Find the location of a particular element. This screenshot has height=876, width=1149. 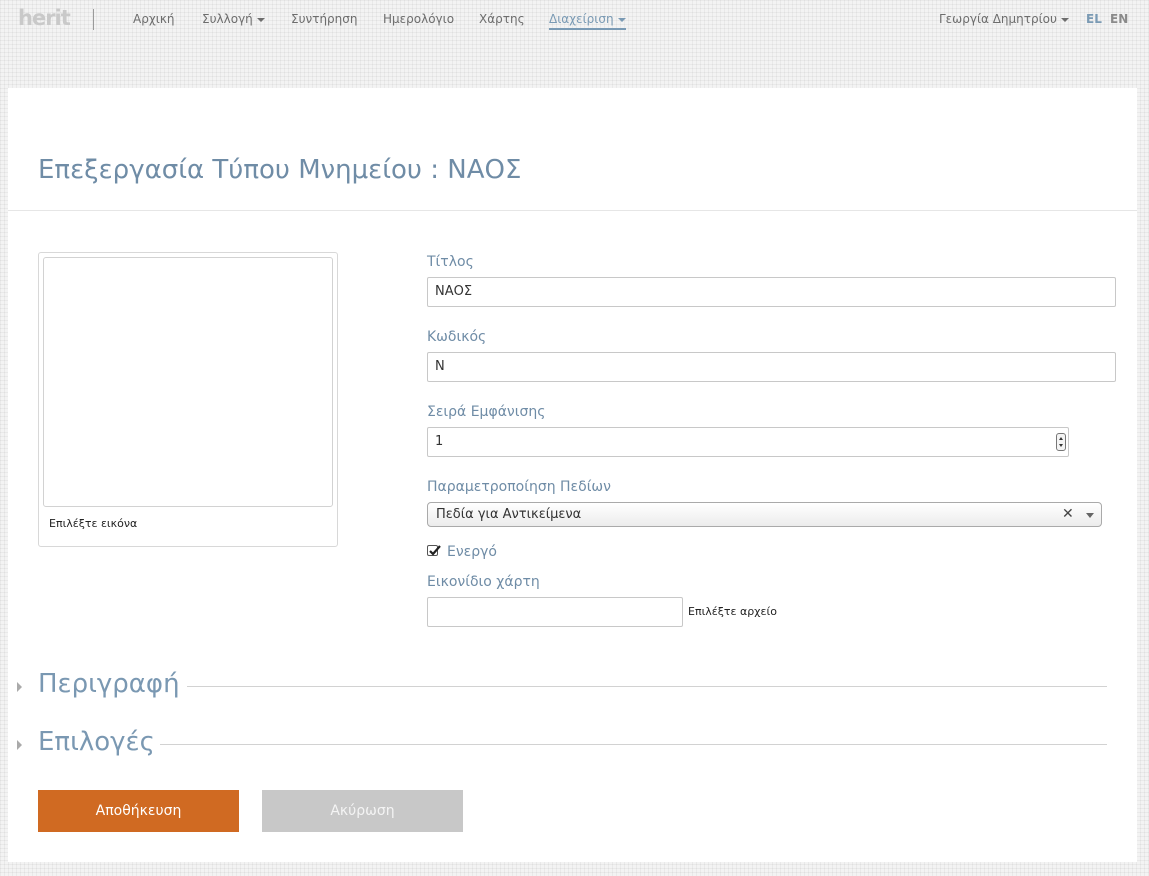

code-input-value: N is located at coordinates (440, 366).